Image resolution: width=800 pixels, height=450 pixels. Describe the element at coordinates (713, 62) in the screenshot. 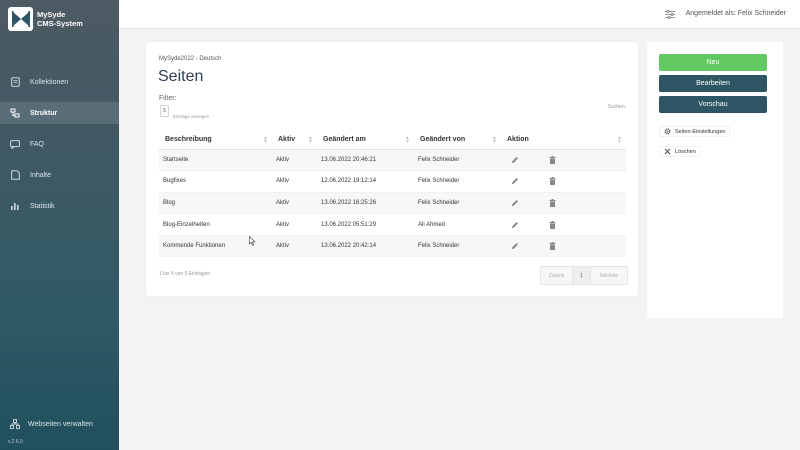

I see `new-button: Neu` at that location.